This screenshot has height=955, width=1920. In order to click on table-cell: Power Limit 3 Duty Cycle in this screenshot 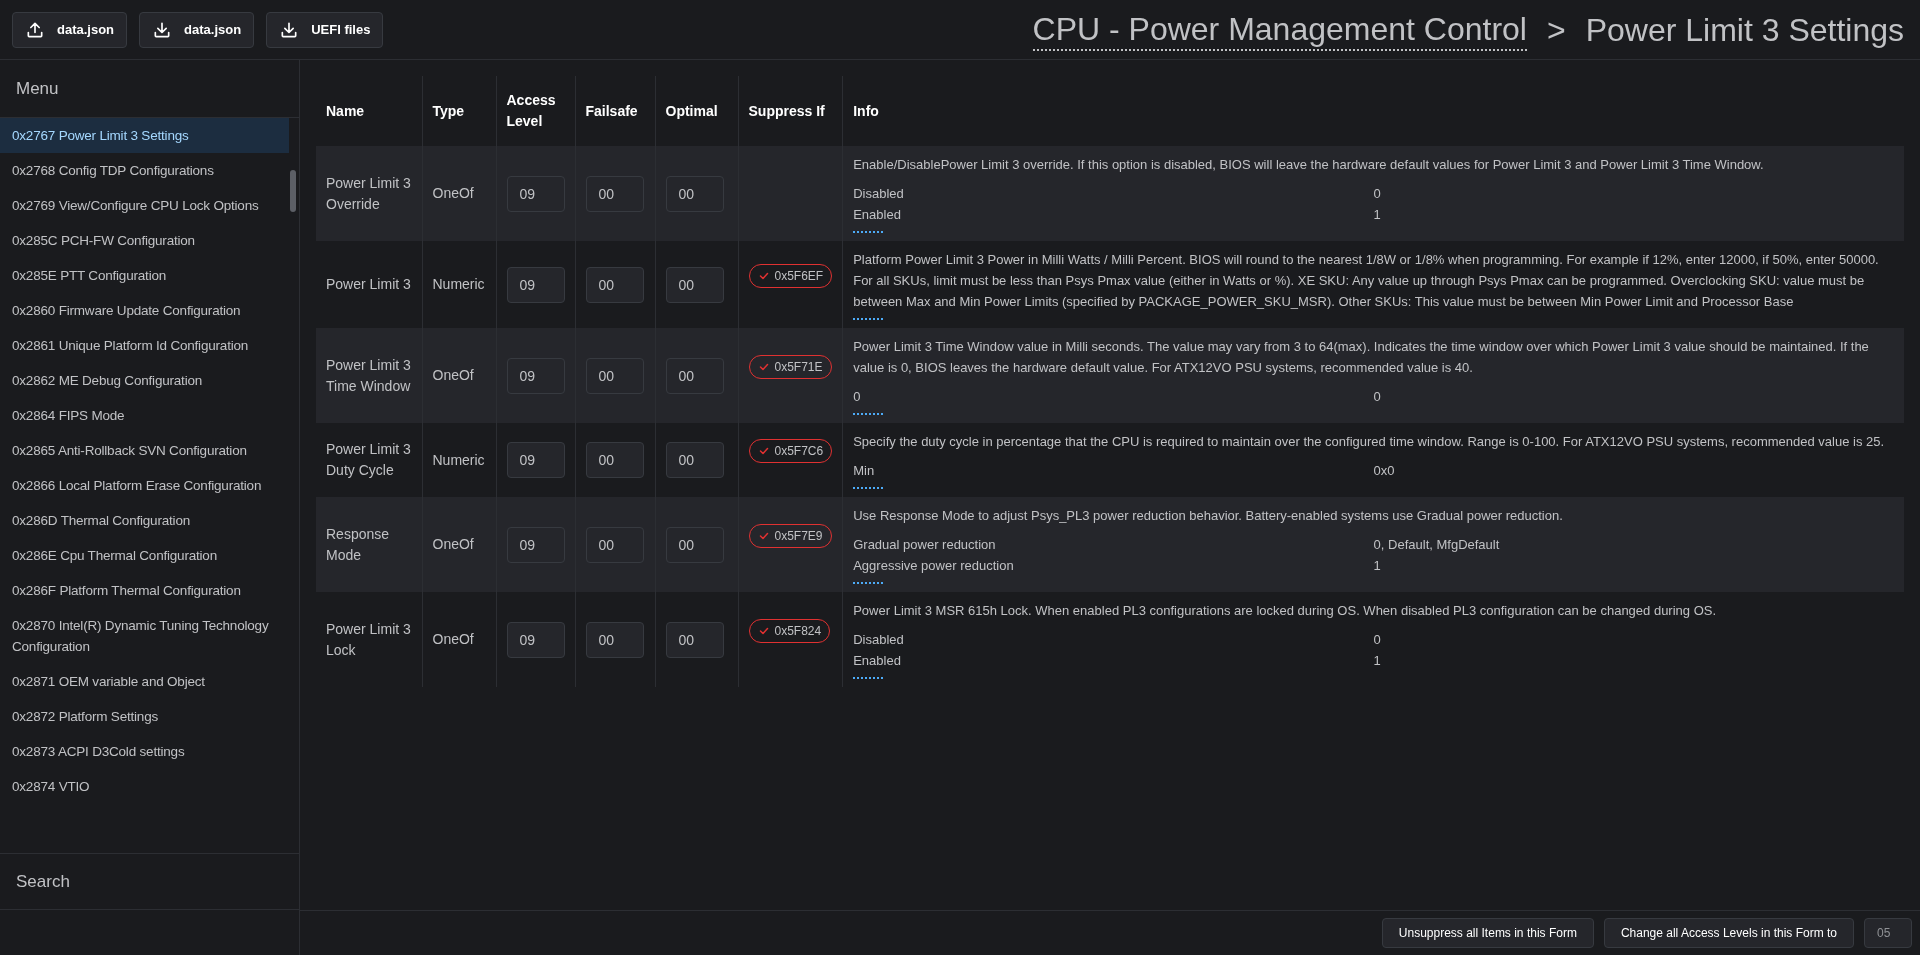, I will do `click(368, 459)`.